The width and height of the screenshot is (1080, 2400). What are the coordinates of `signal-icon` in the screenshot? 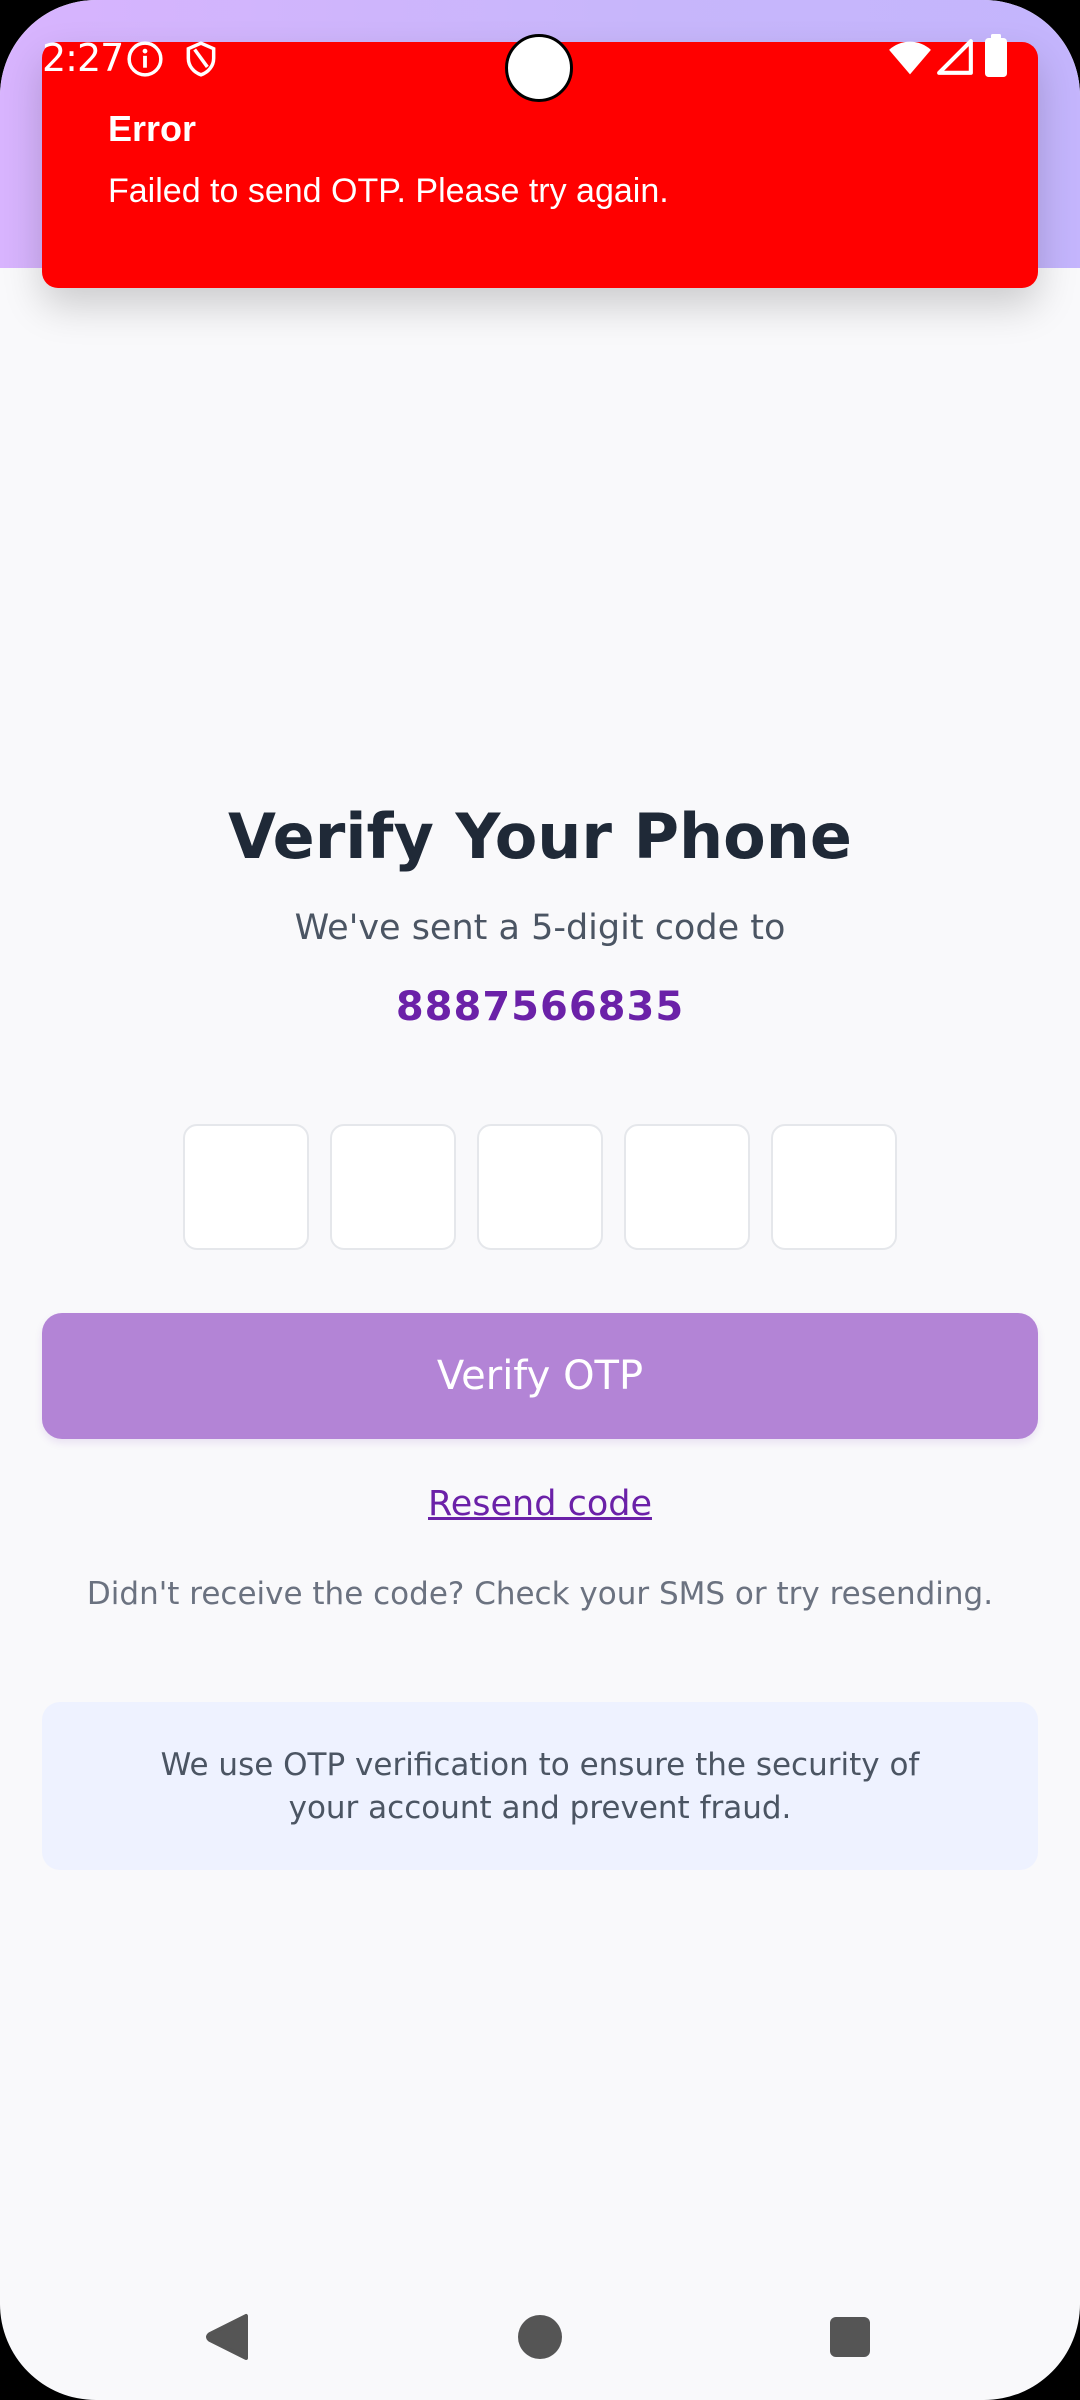 It's located at (955, 59).